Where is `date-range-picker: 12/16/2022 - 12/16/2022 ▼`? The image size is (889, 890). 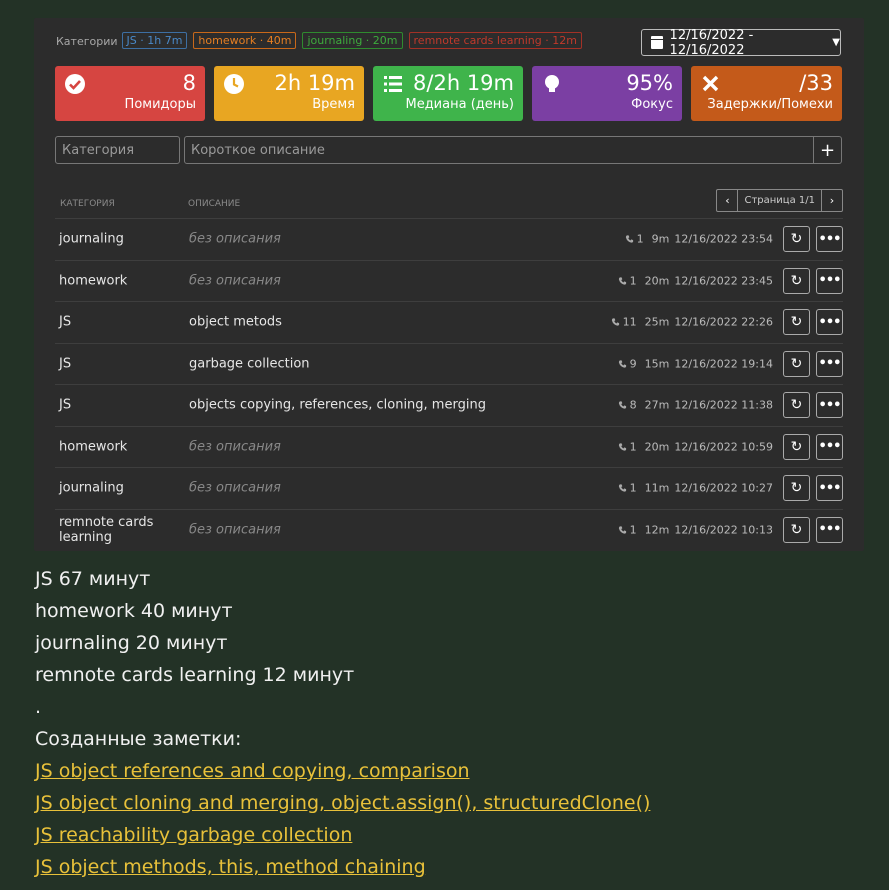
date-range-picker: 12/16/2022 - 12/16/2022 ▼ is located at coordinates (741, 42).